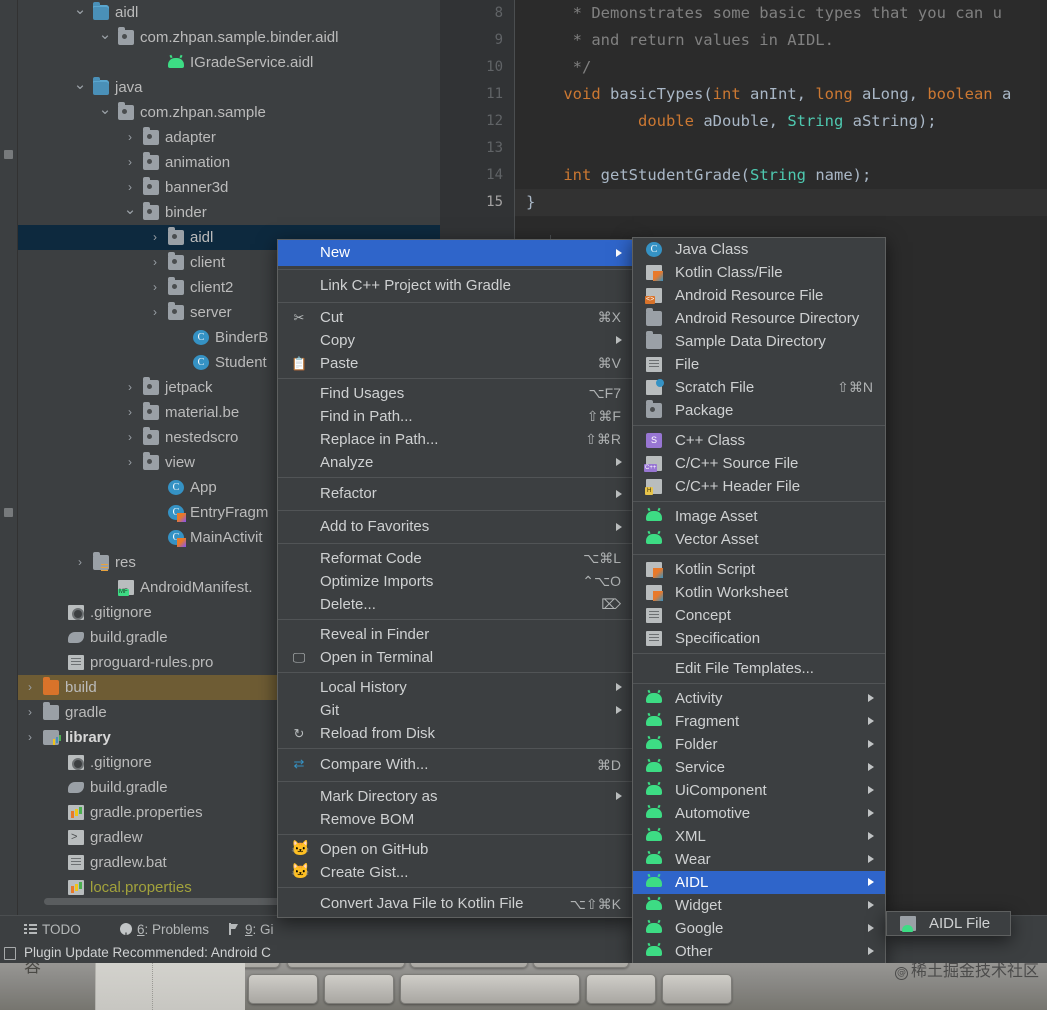  Describe the element at coordinates (759, 859) in the screenshot. I see `menu-item: Wear` at that location.